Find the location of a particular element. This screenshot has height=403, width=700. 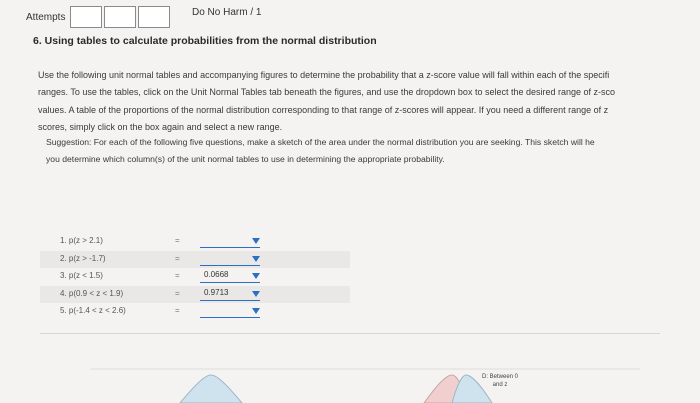

score-label: Do No Harm / 1 is located at coordinates (227, 12).